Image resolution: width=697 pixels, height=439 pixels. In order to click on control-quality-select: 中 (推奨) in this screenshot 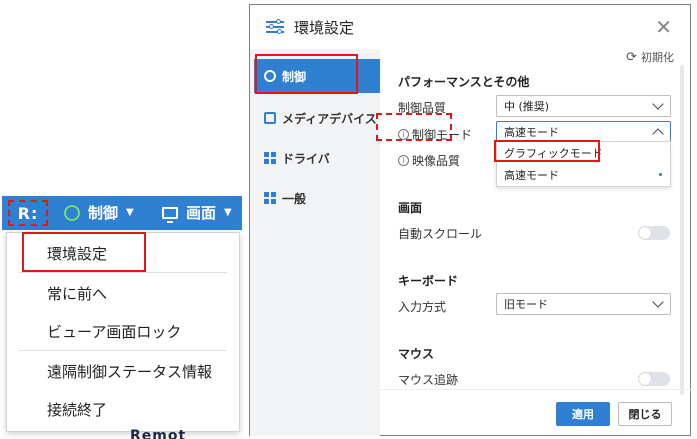, I will do `click(583, 106)`.